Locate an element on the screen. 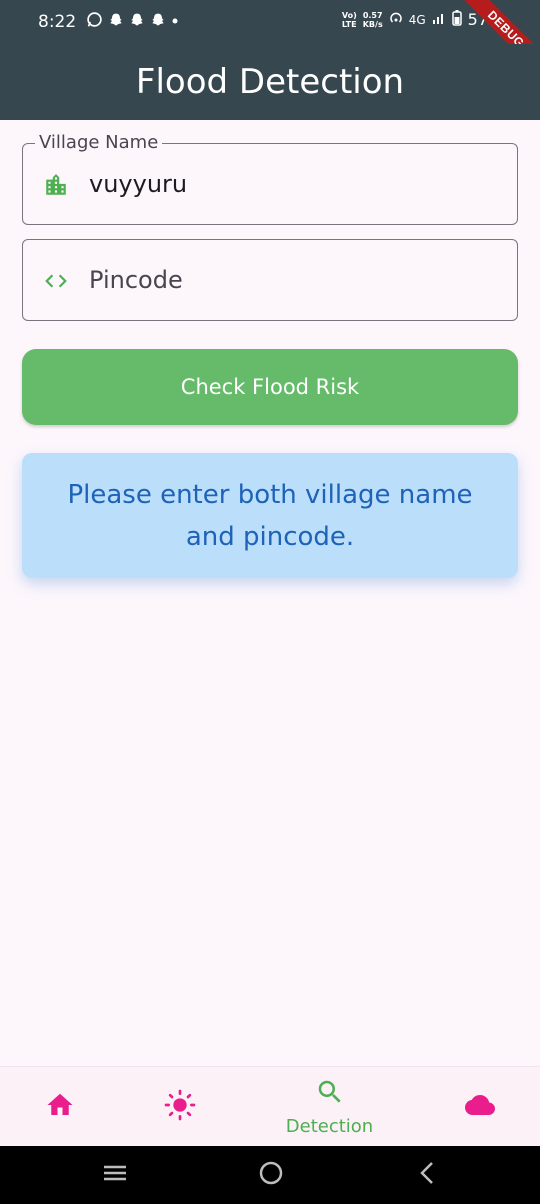  search-icon is located at coordinates (330, 1094).